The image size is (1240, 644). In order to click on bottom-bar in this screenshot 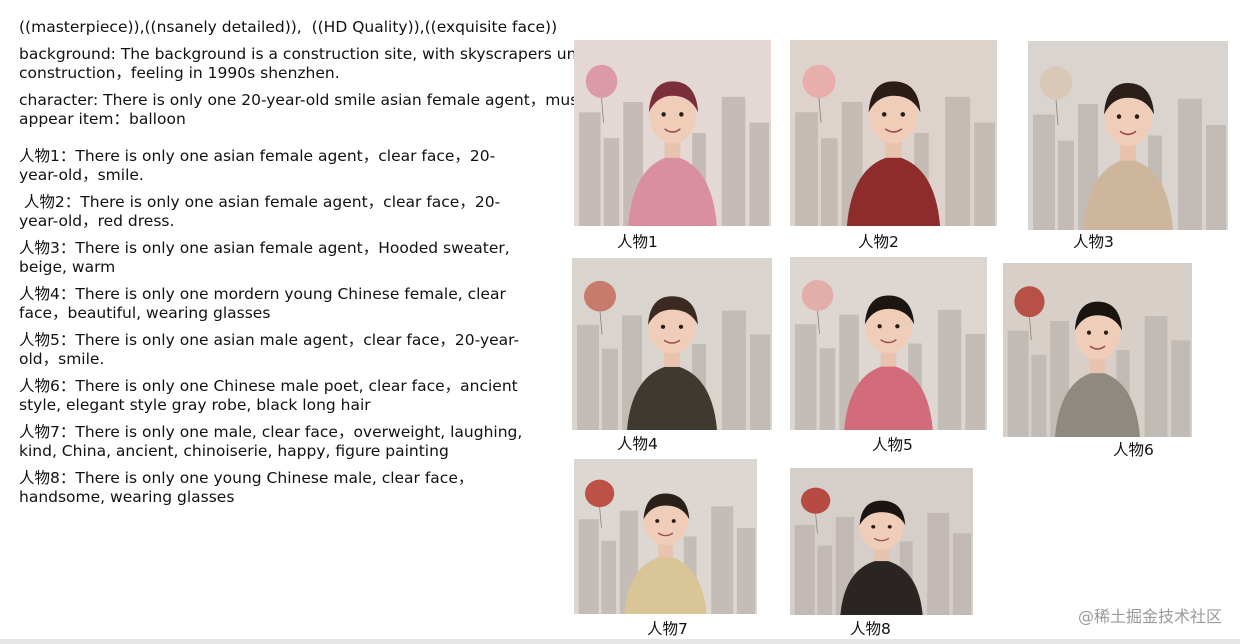, I will do `click(620, 641)`.